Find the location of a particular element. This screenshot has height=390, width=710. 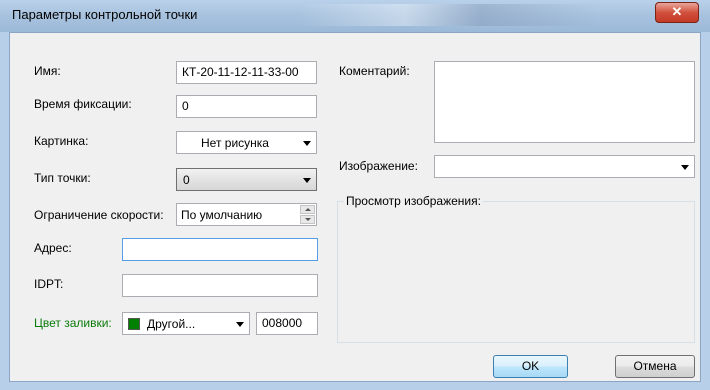

speed-limit-spinner: По умолчанию is located at coordinates (246, 214).